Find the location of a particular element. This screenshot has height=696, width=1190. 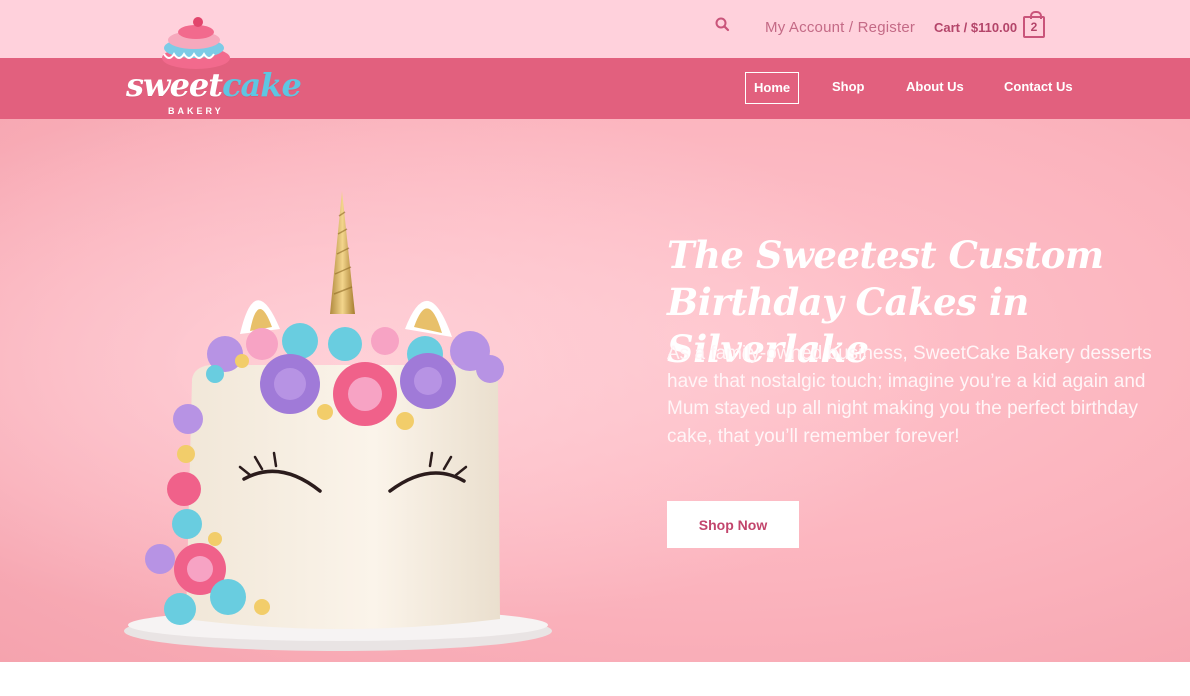

cart-link: Cart / $110.00 is located at coordinates (975, 27).